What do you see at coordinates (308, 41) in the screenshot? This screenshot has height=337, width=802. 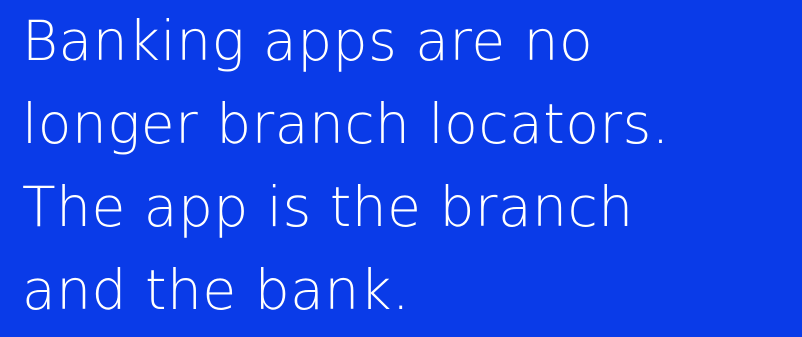 I see `headline-line-1: Banking apps are no` at bounding box center [308, 41].